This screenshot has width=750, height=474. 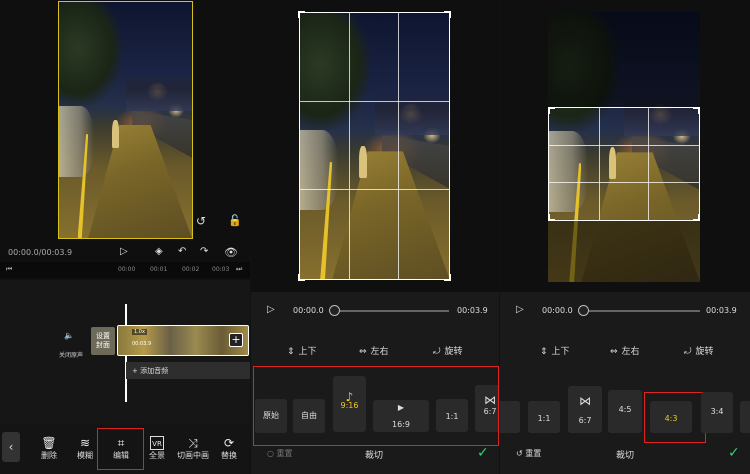 What do you see at coordinates (585, 401) in the screenshot?
I see `butterfly-icon: ⋈` at bounding box center [585, 401].